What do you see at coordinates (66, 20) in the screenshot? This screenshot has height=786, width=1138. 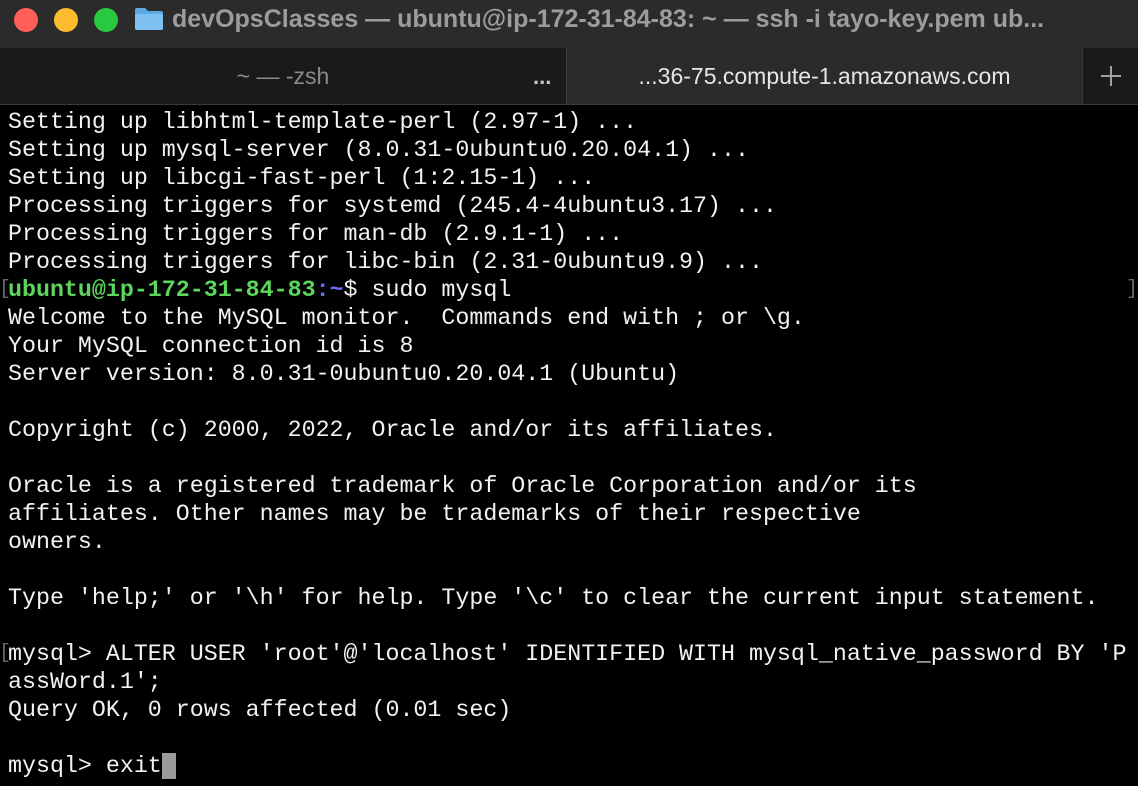 I see `minimize-button` at bounding box center [66, 20].